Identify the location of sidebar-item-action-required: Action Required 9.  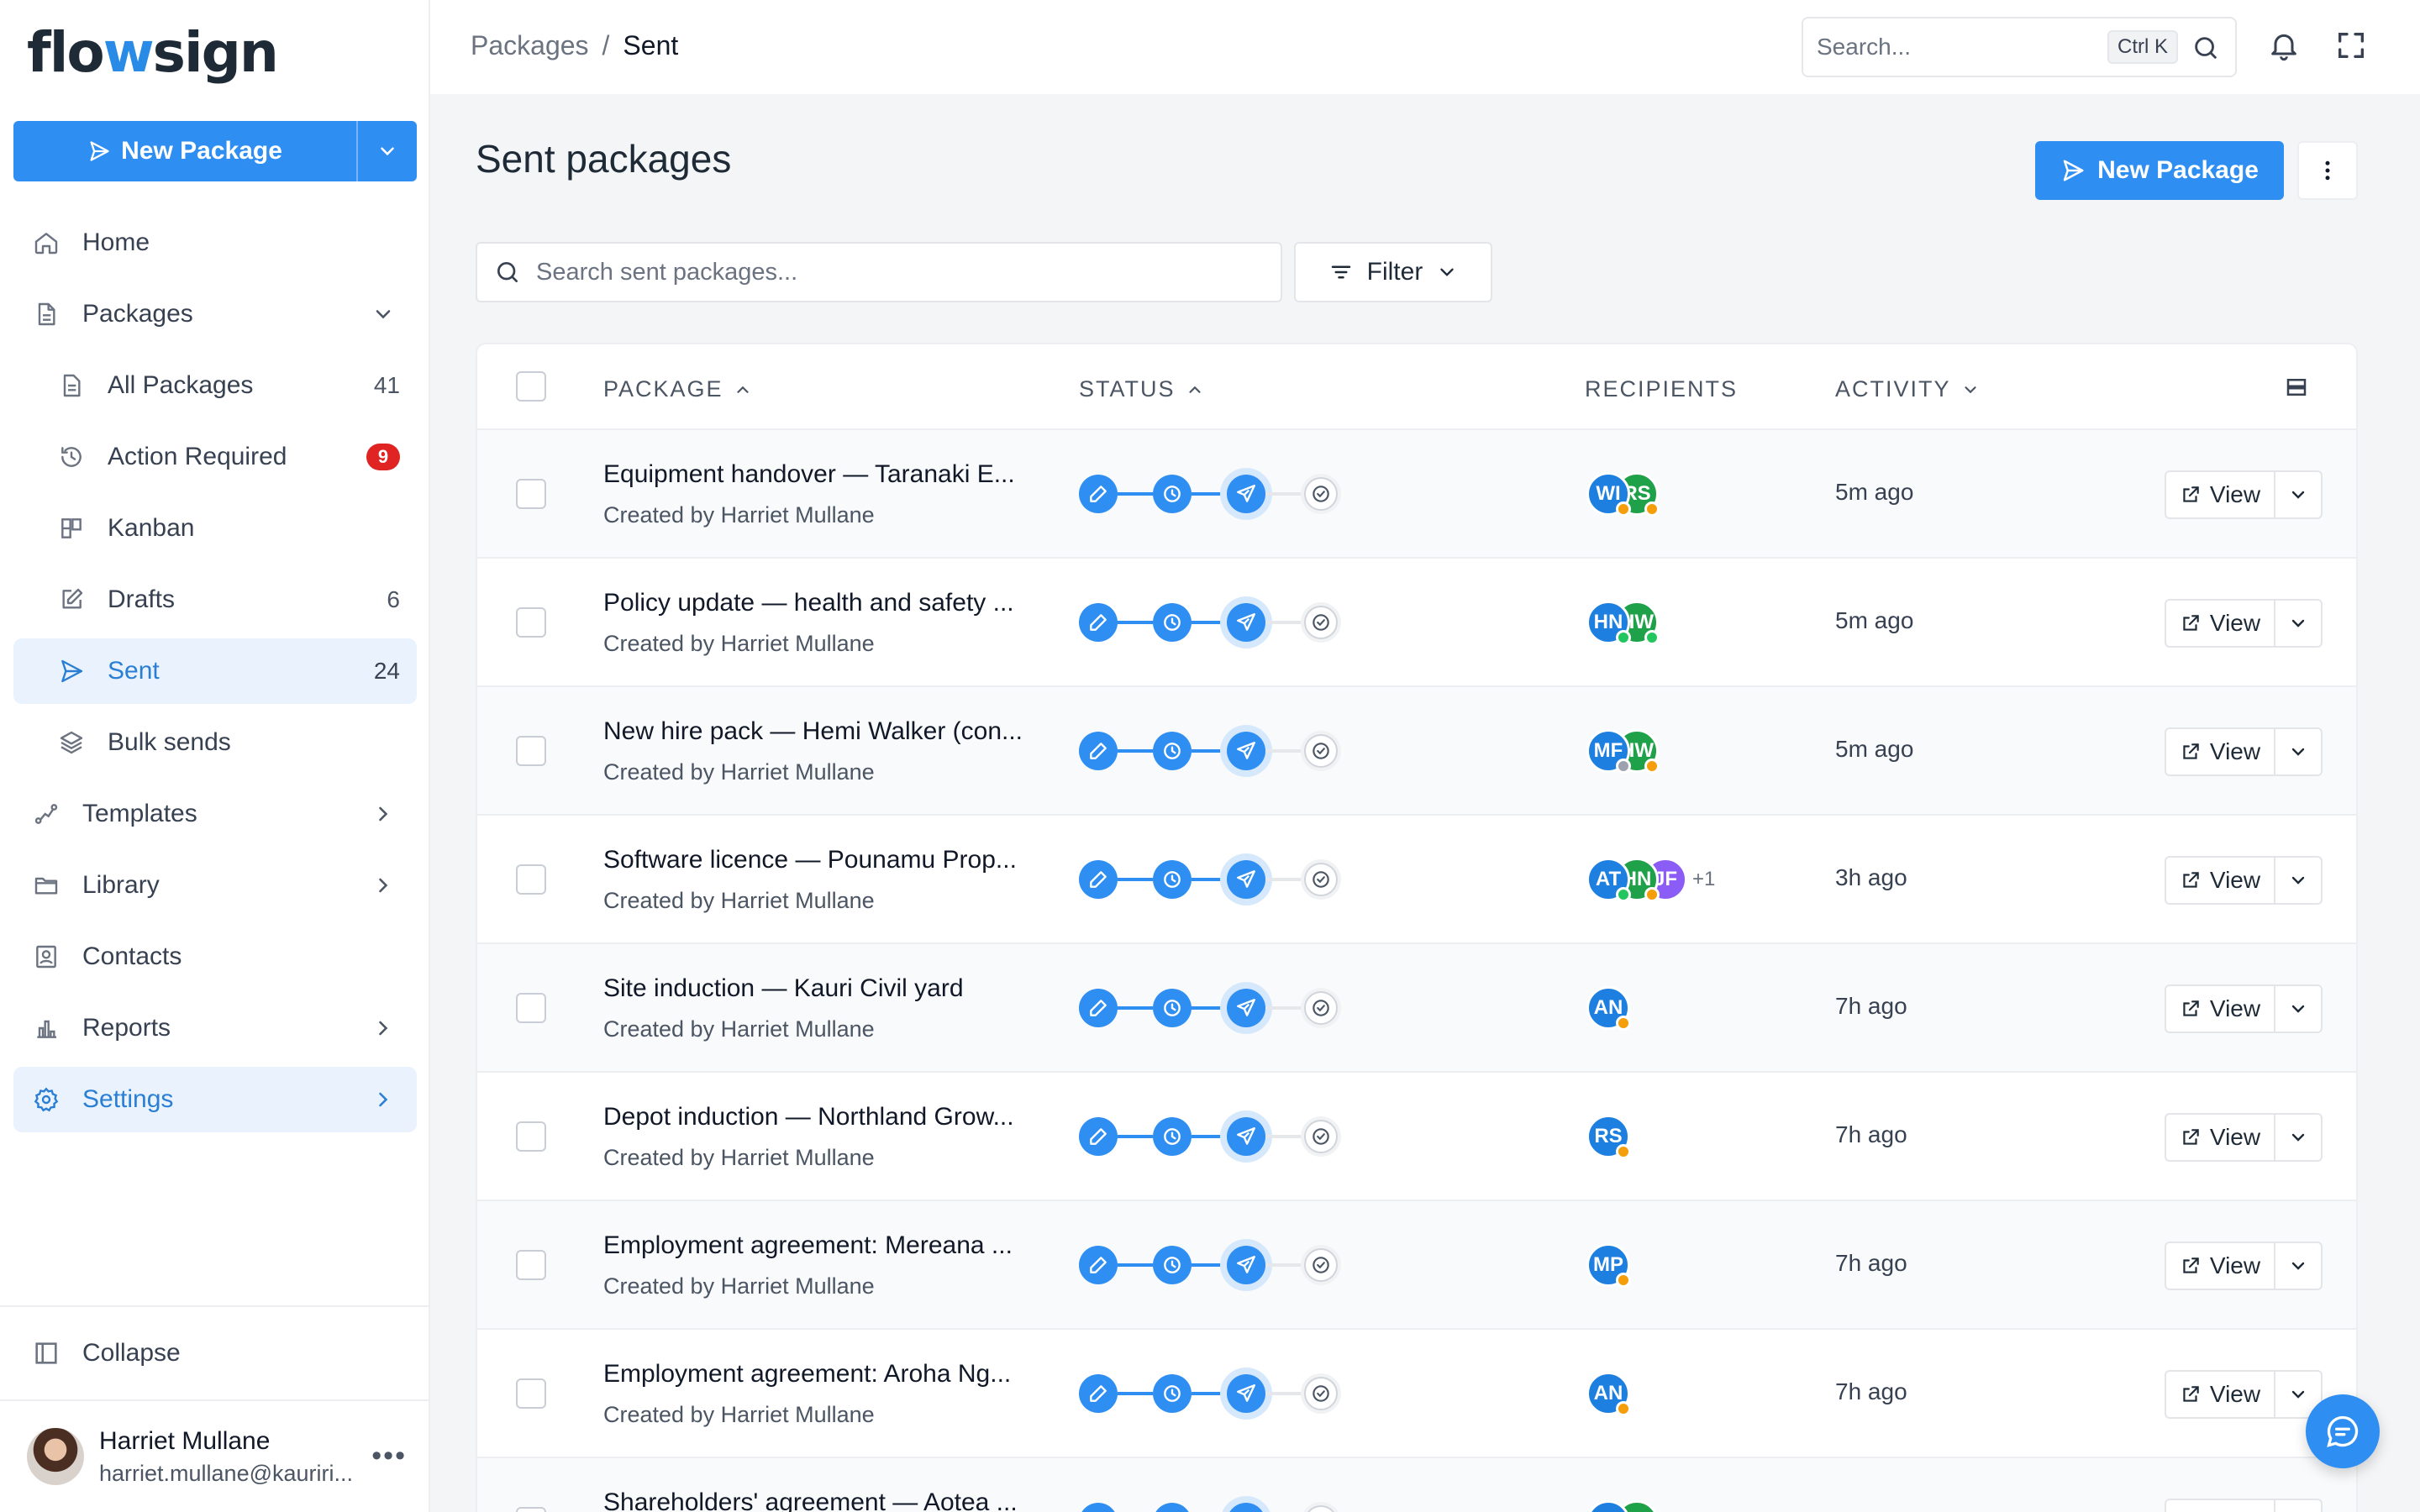
(215, 457).